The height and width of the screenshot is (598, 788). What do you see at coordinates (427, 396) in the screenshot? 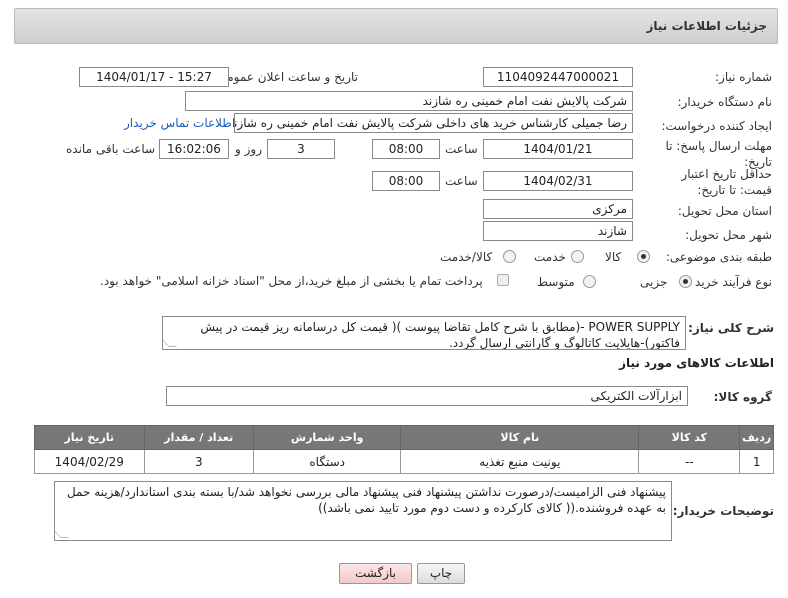
I see `goods-group-field: ابزارآلات الکتریکی` at bounding box center [427, 396].